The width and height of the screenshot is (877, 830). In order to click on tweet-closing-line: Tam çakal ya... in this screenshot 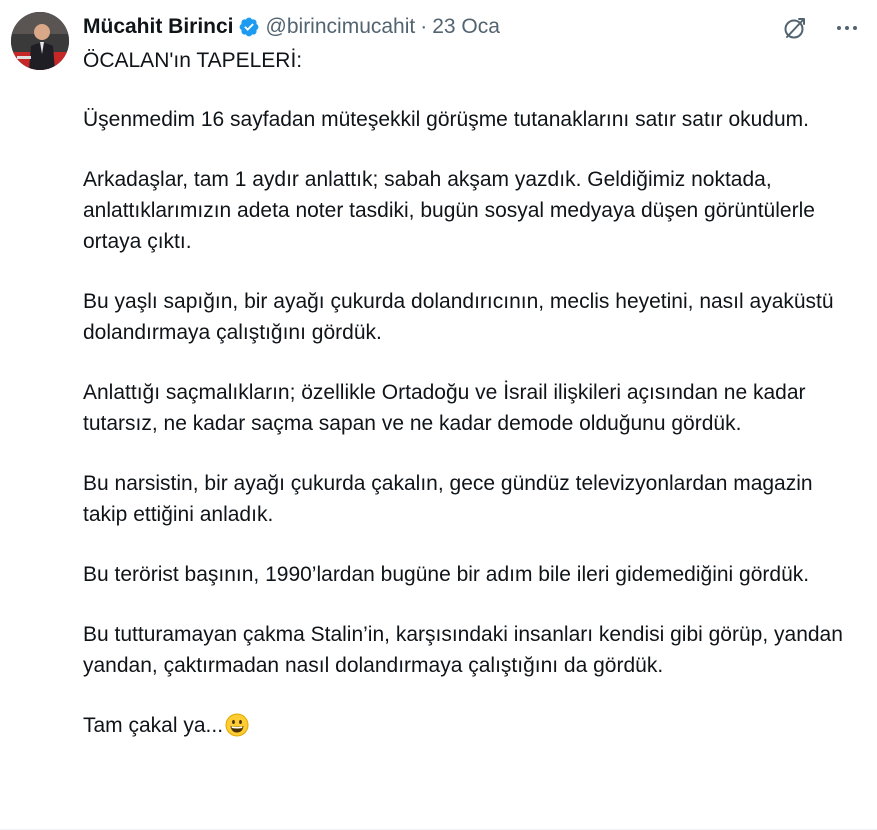, I will do `click(463, 725)`.